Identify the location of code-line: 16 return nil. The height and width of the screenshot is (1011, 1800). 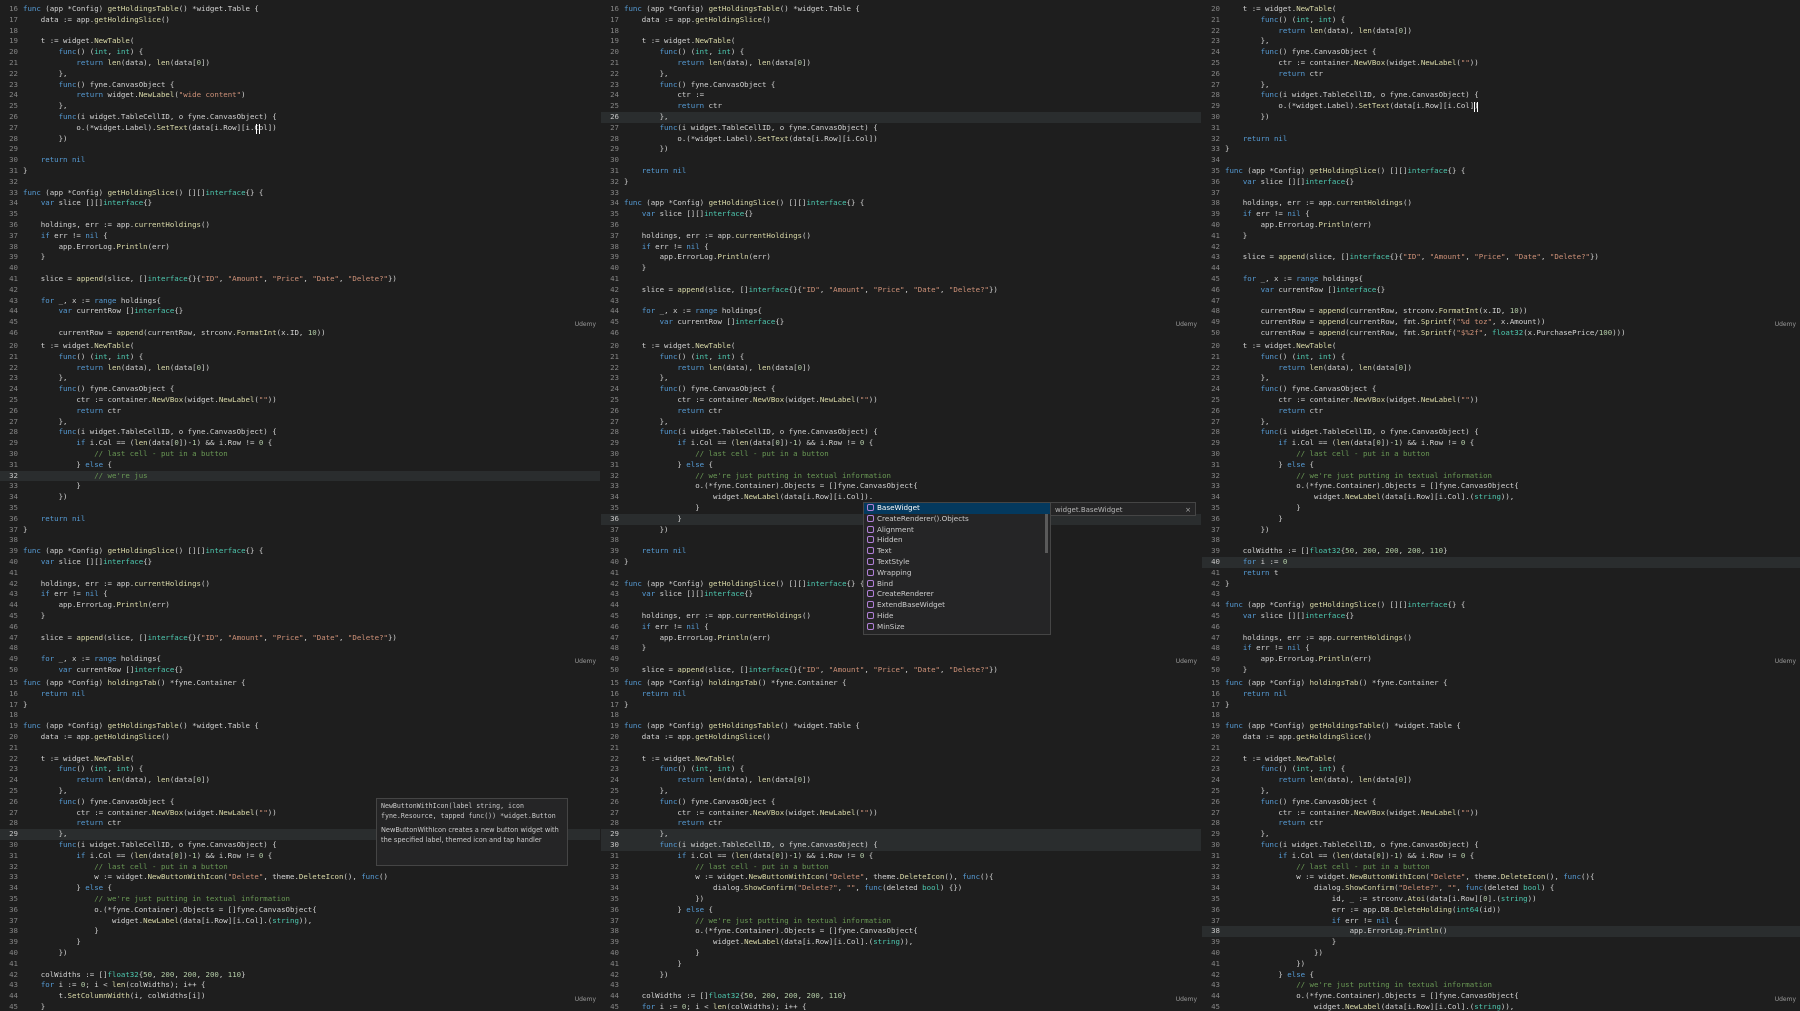
(901, 694).